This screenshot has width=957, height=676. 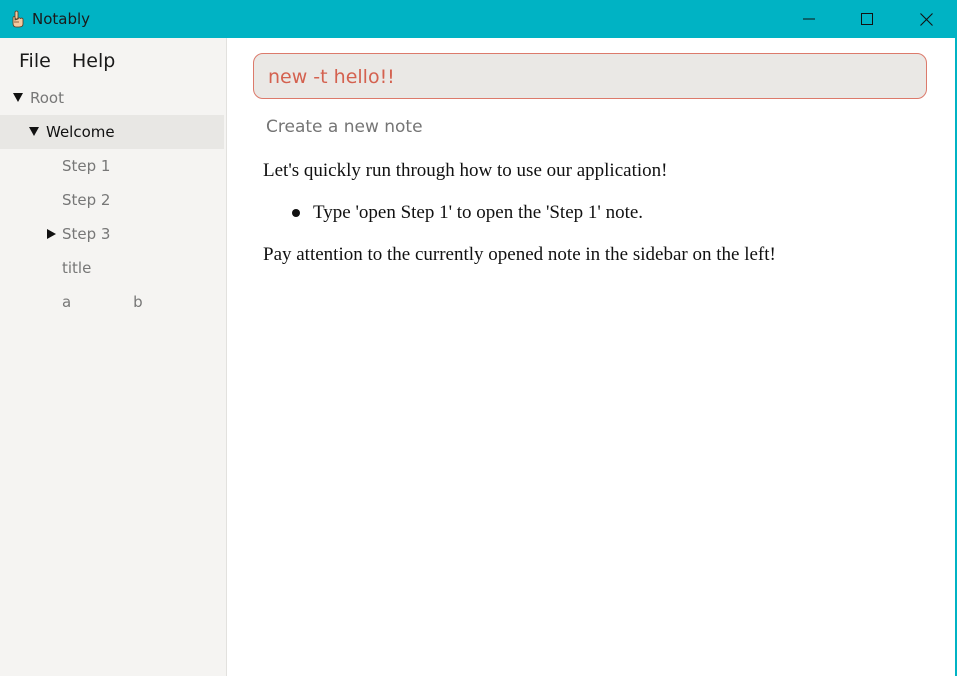 I want to click on command-input, so click(x=588, y=77).